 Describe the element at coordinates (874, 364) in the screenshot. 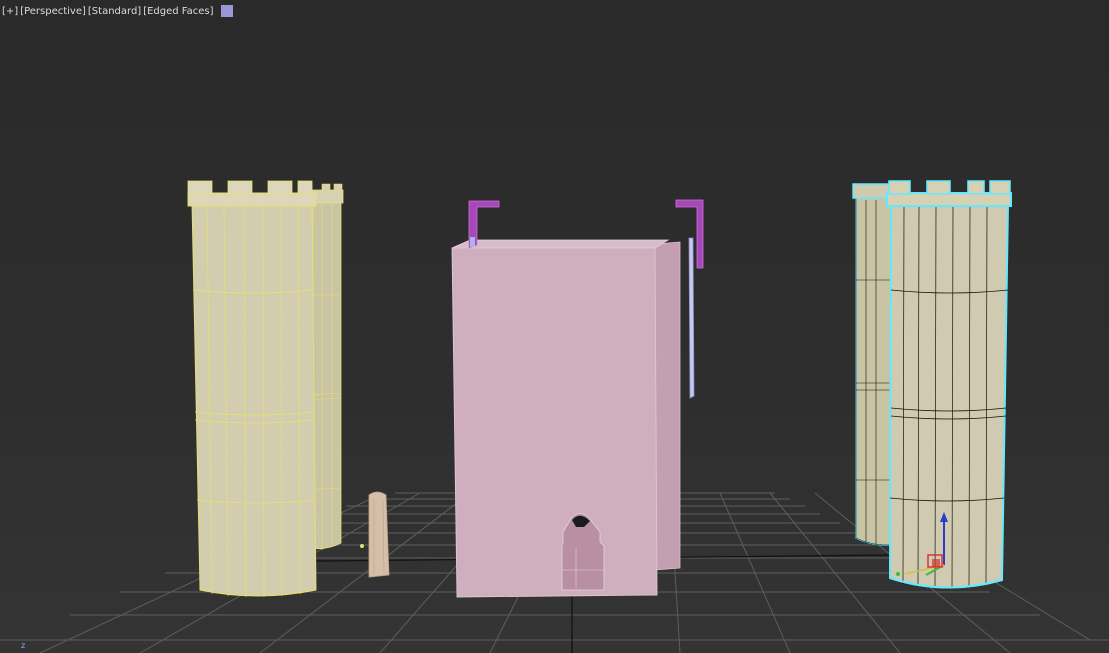

I see `tower-right-back` at that location.